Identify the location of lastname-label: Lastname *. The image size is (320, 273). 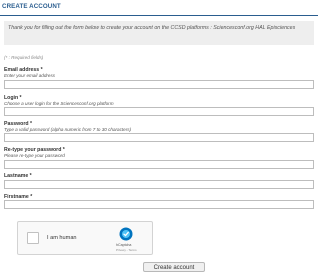
(18, 176).